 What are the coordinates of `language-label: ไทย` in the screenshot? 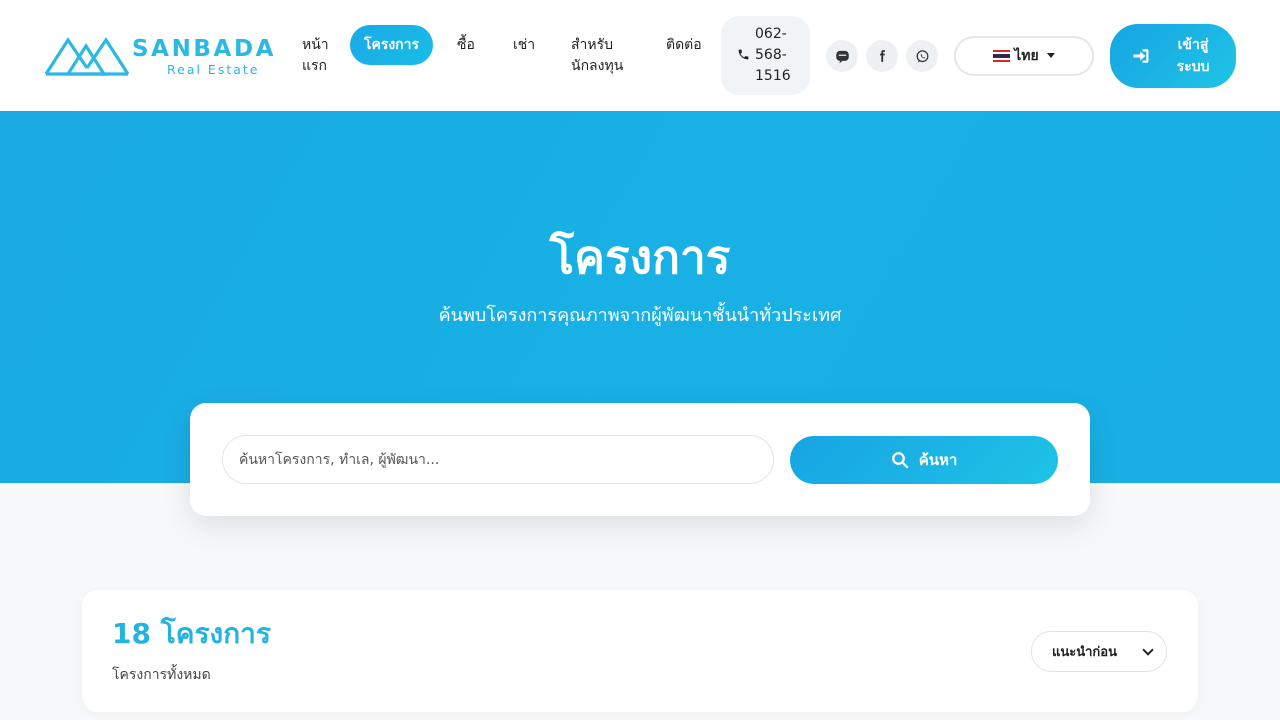 It's located at (1026, 56).